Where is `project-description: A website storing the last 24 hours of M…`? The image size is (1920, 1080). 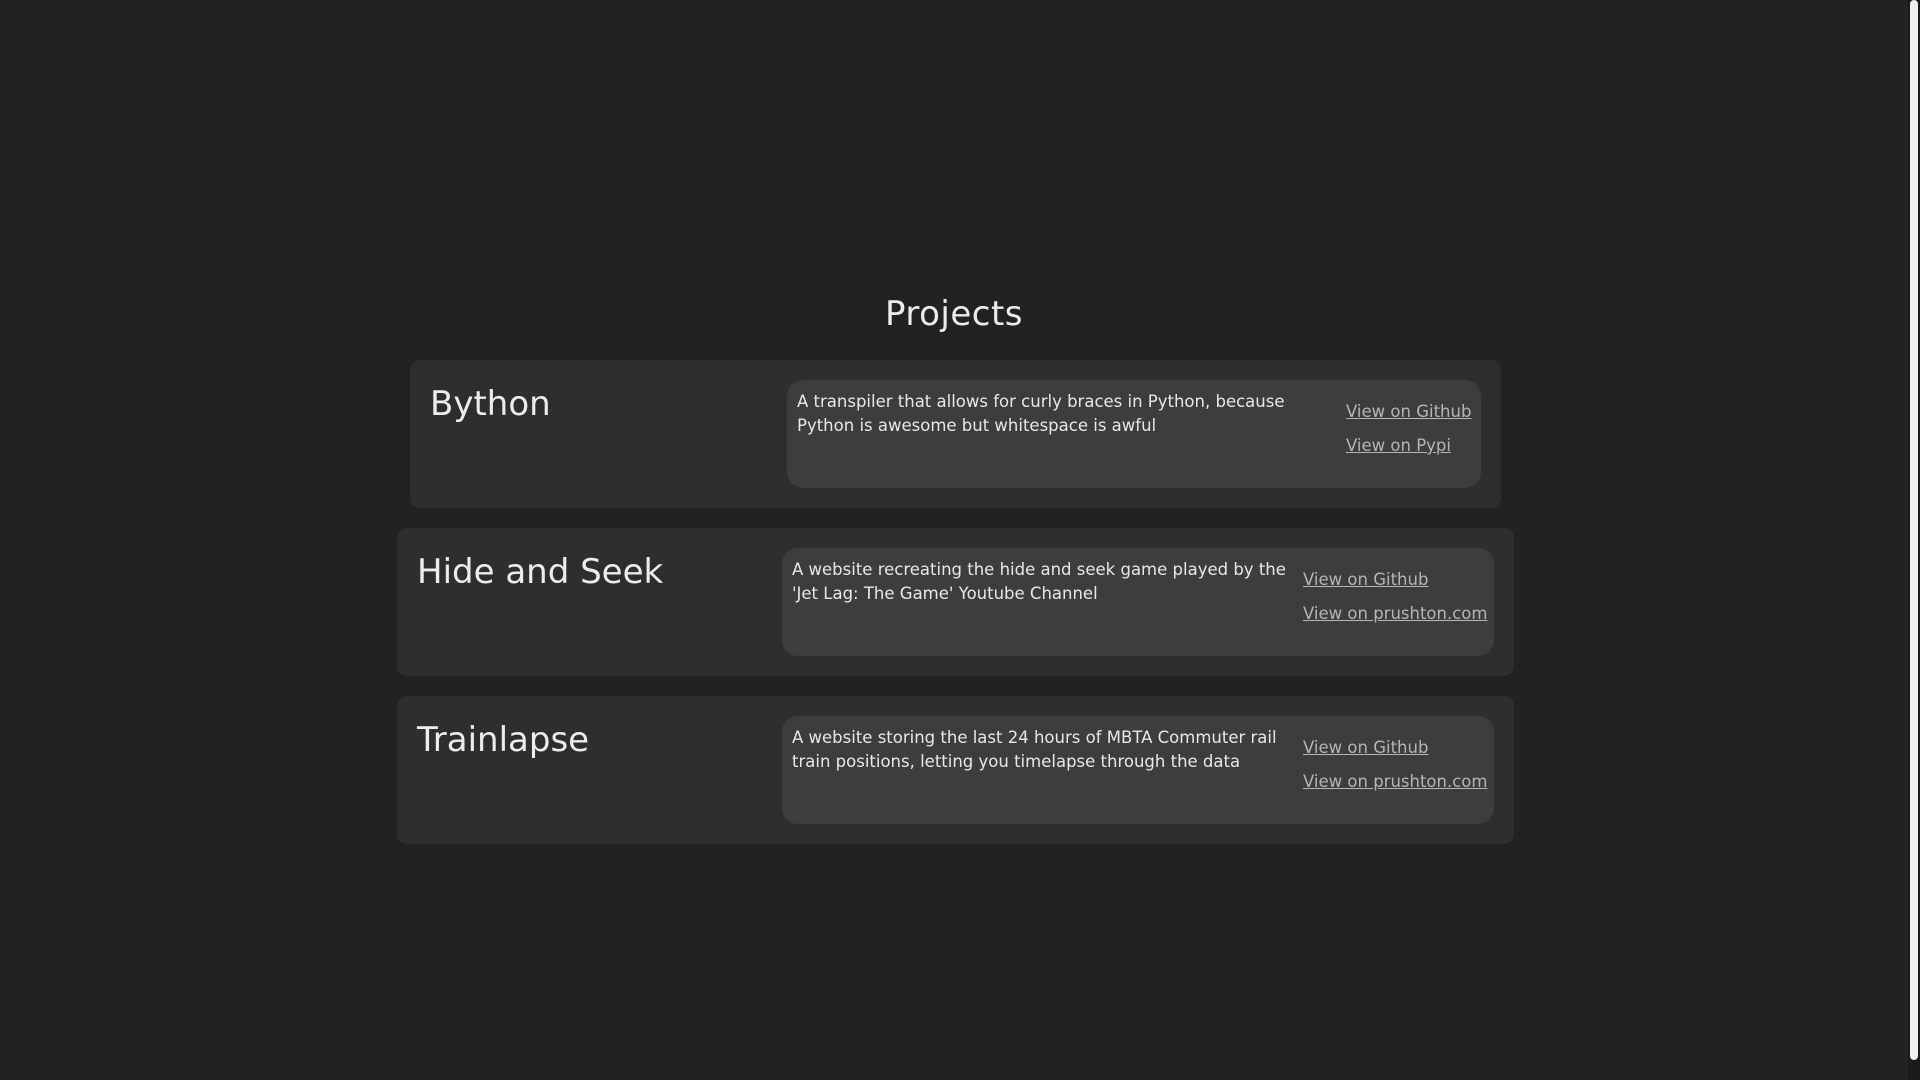
project-description: A website storing the last 24 hours of M… is located at coordinates (1034, 749).